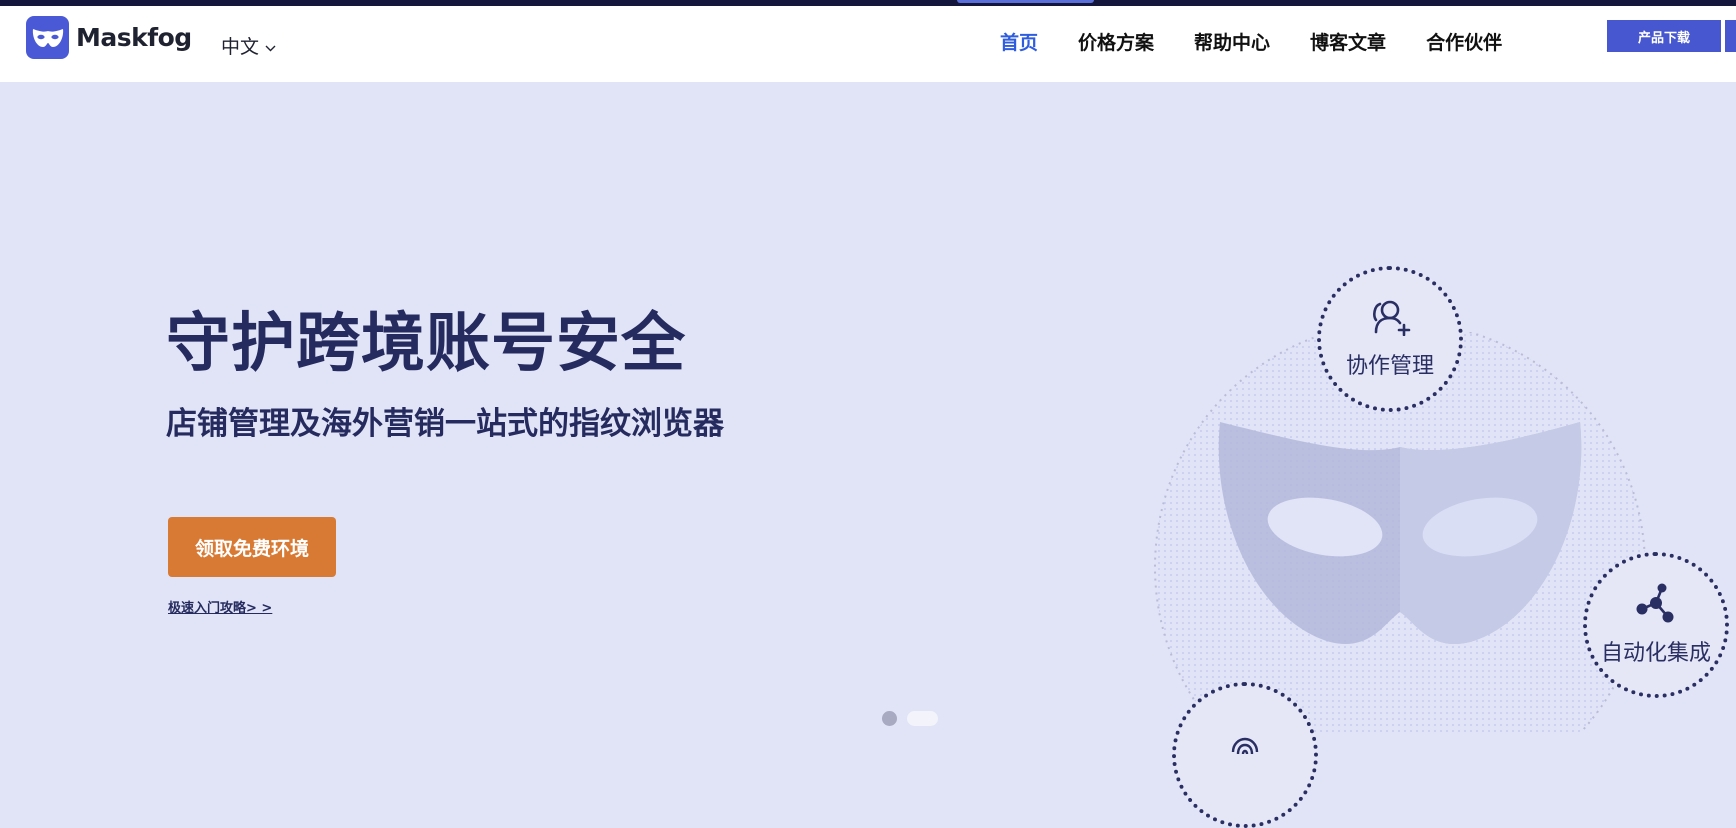 The image size is (1736, 828). I want to click on main-nav: 首页 价格方案 帮助中心 博客文章 合作伙伴, so click(1271, 41).